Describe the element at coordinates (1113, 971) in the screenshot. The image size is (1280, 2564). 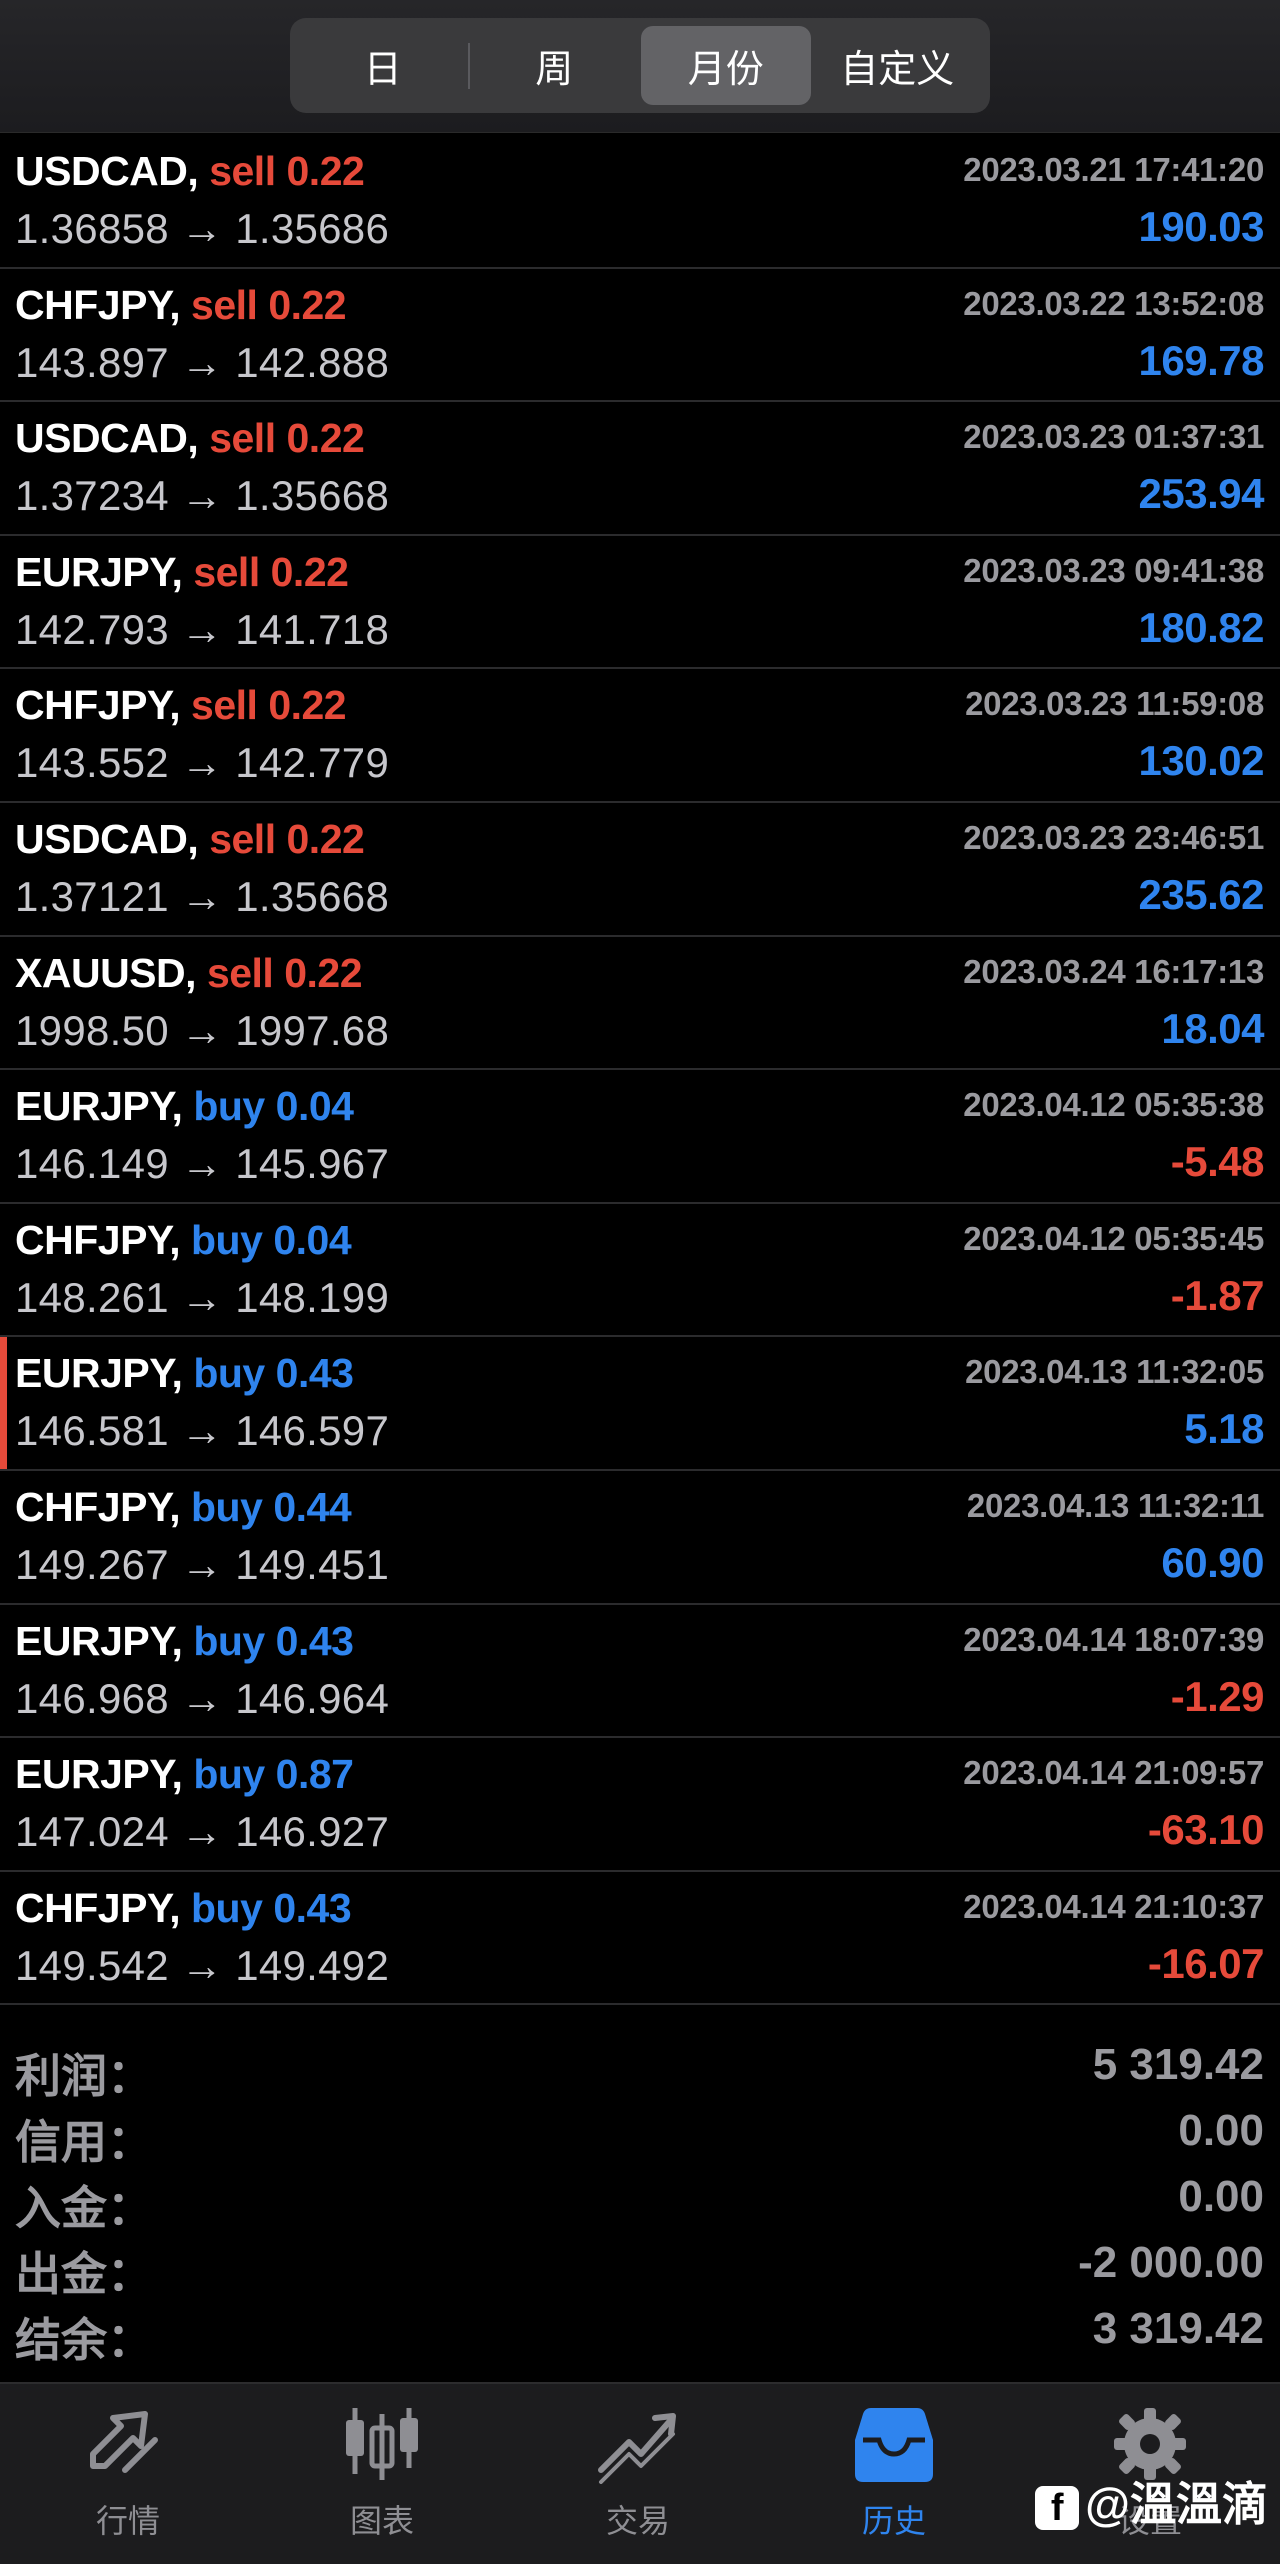
I see `trade-time: 2023.03.24 16:17:13` at that location.